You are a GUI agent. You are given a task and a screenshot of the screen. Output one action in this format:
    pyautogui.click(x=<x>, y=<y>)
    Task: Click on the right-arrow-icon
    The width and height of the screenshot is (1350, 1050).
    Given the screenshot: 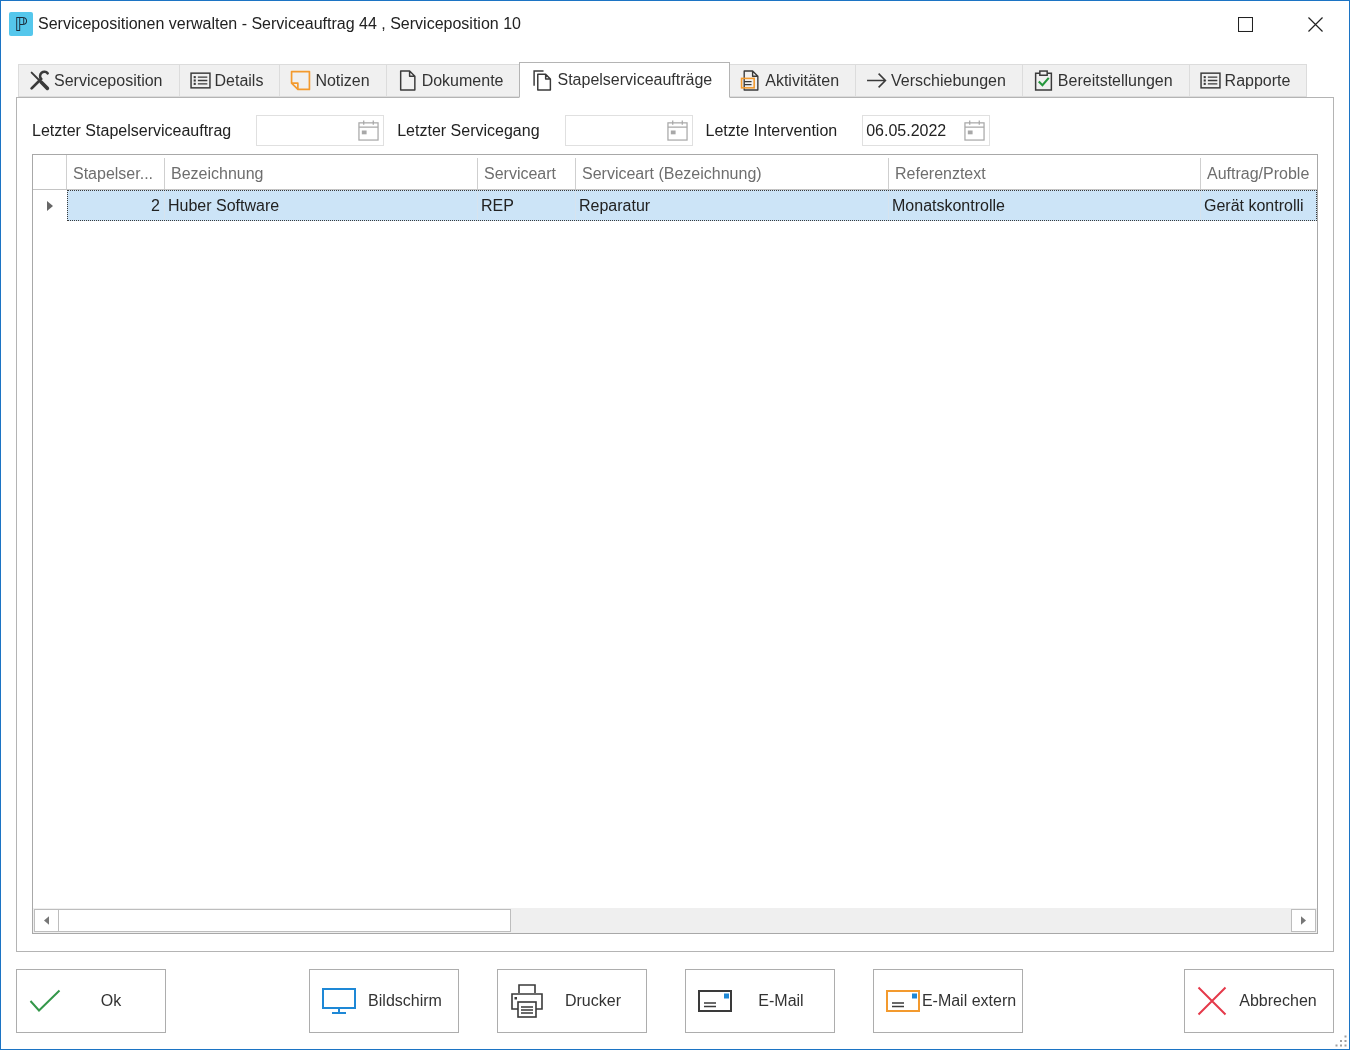 What is the action you would take?
    pyautogui.click(x=1303, y=920)
    